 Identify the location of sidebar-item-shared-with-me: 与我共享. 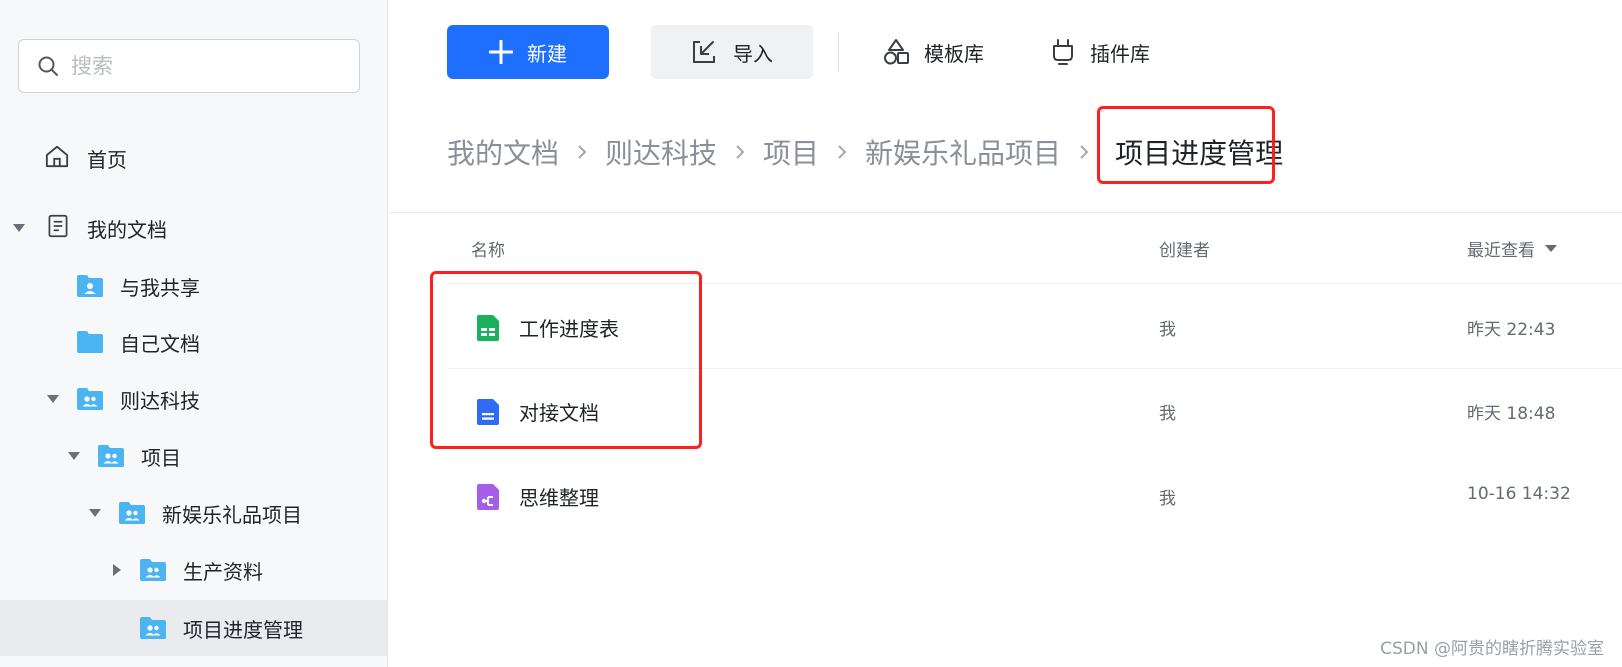
(193, 286).